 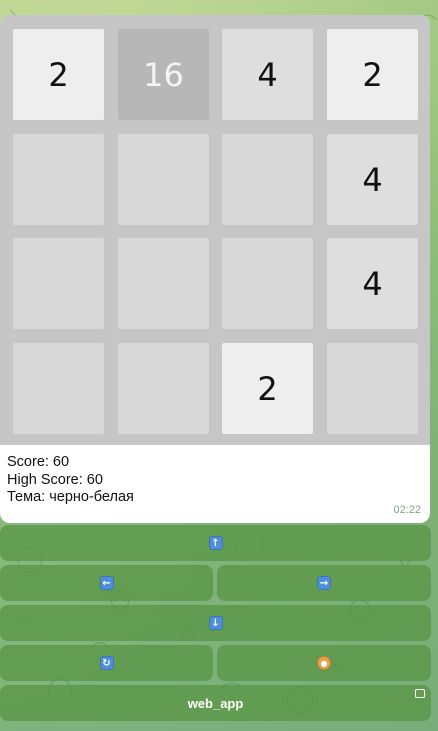 I want to click on web-app-button: web_app, so click(x=215, y=703).